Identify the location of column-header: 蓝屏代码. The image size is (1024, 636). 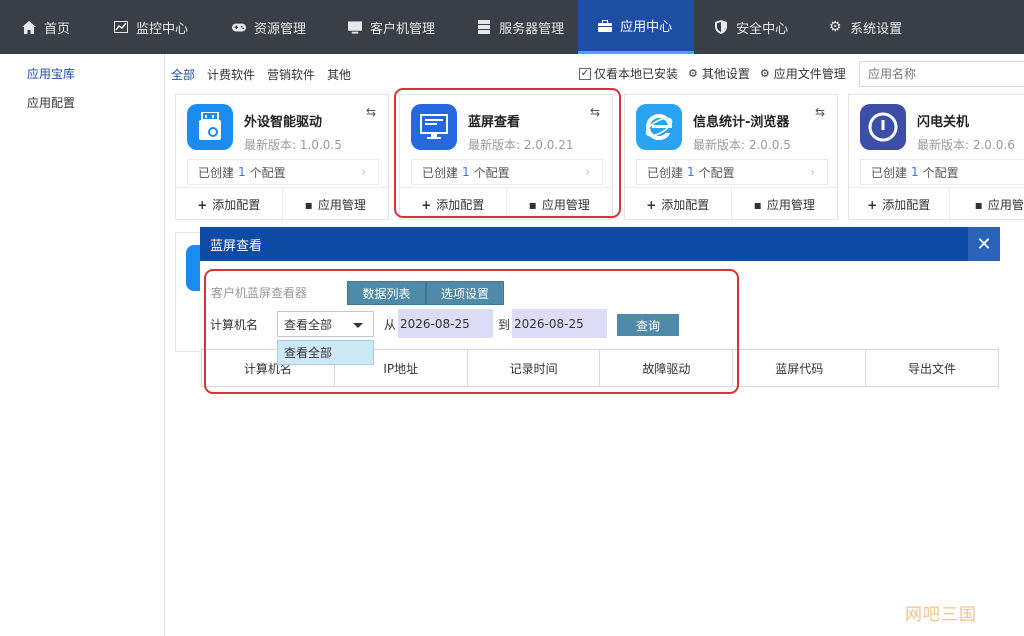
(798, 368).